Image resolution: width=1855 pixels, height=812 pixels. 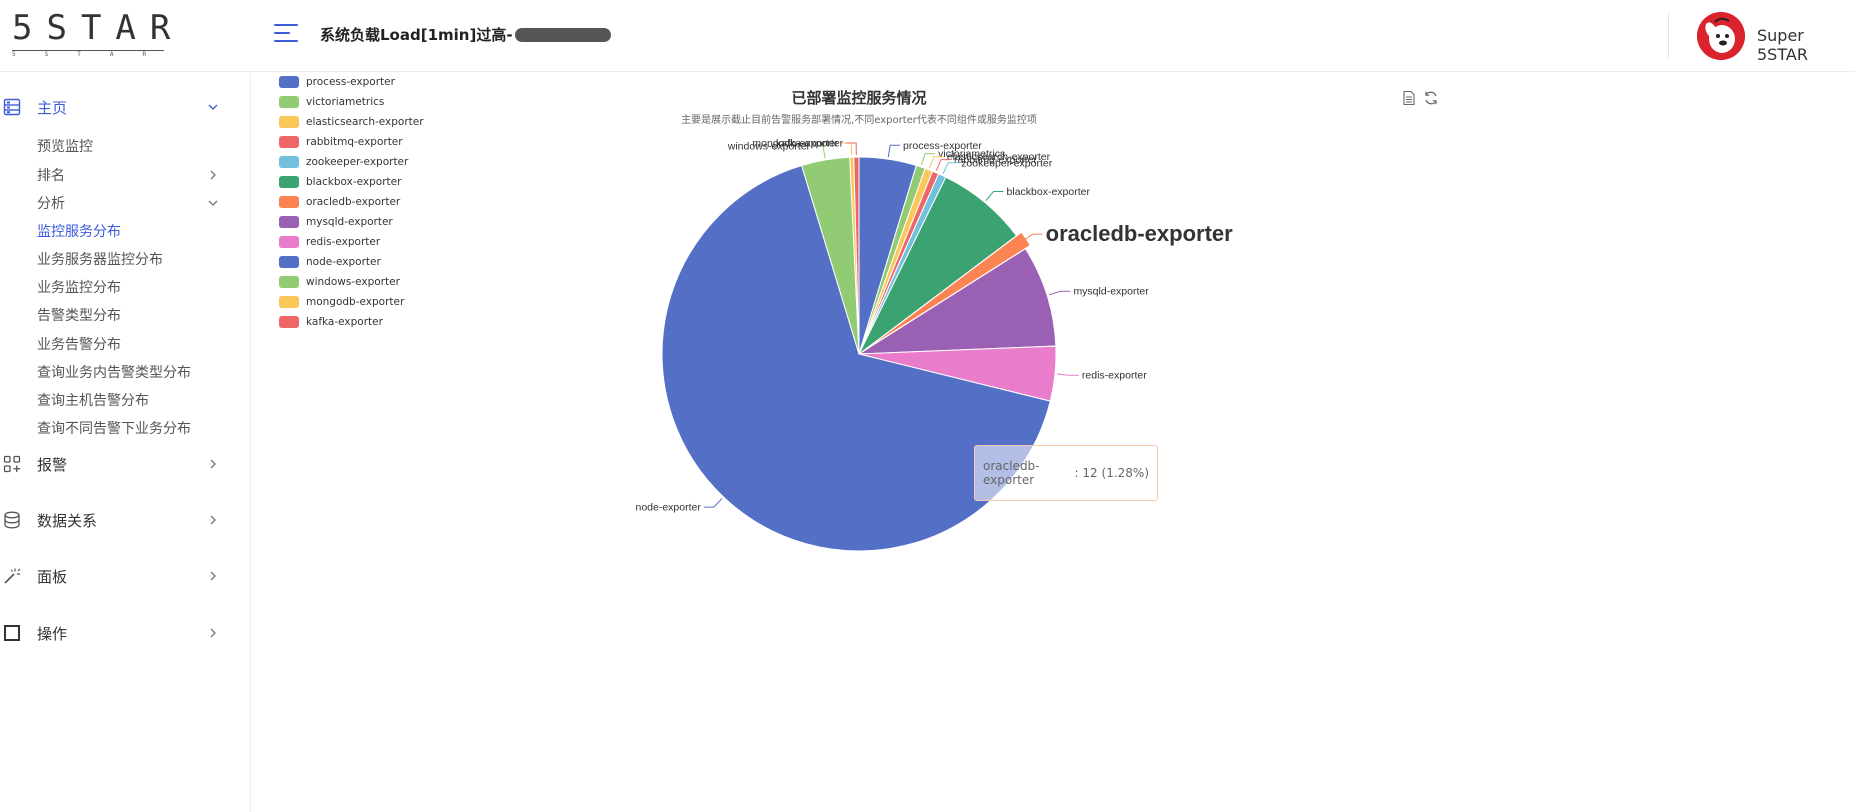 What do you see at coordinates (98, 28) in the screenshot?
I see `logo-text: 5STAR` at bounding box center [98, 28].